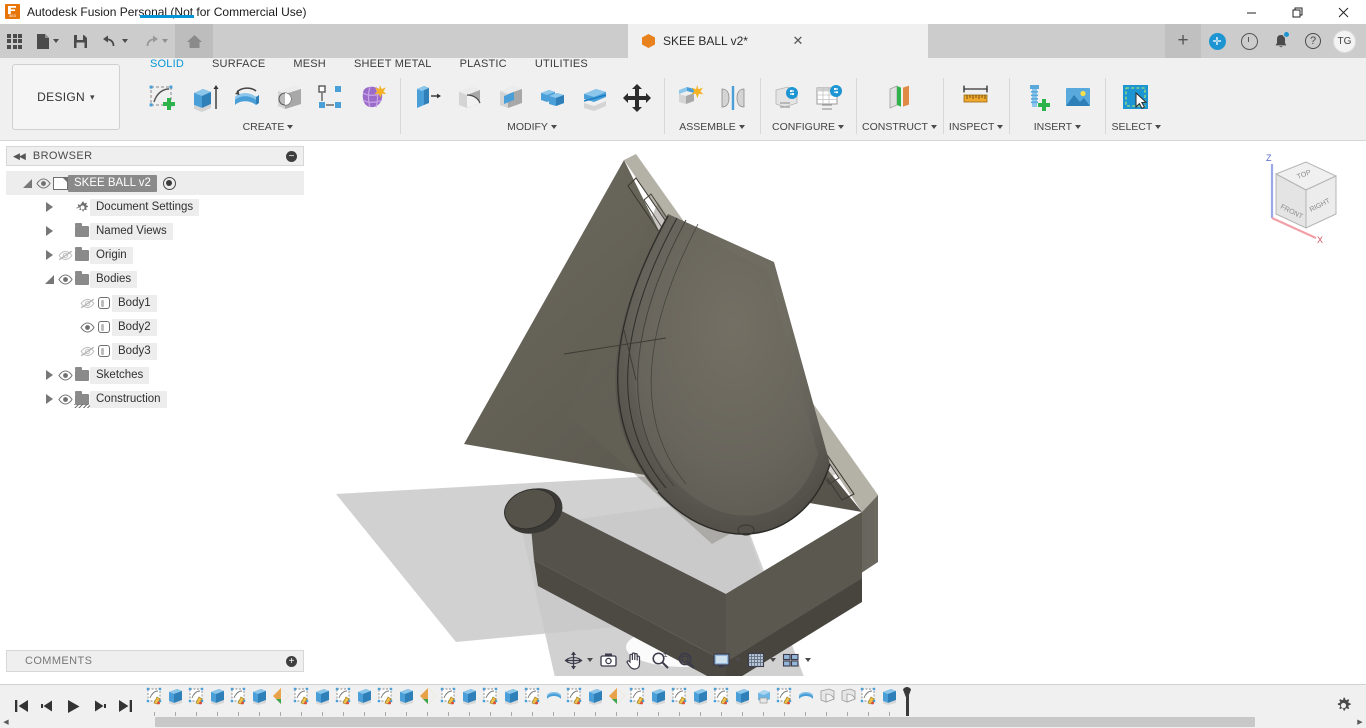  I want to click on save-button, so click(80, 41).